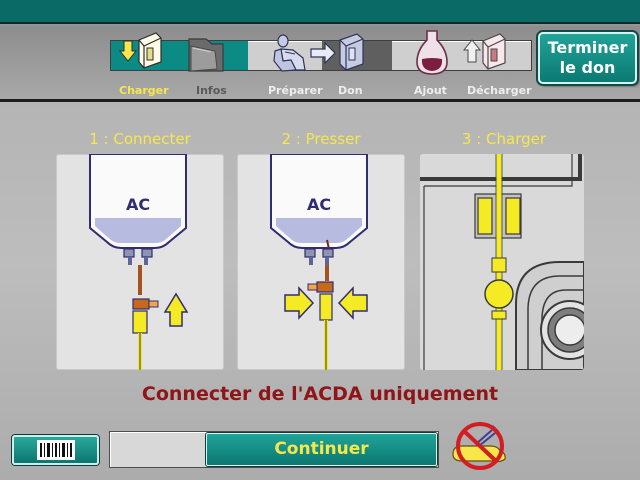 Image resolution: width=640 pixels, height=480 pixels. What do you see at coordinates (144, 90) in the screenshot?
I see `step-label-charger: Charger` at bounding box center [144, 90].